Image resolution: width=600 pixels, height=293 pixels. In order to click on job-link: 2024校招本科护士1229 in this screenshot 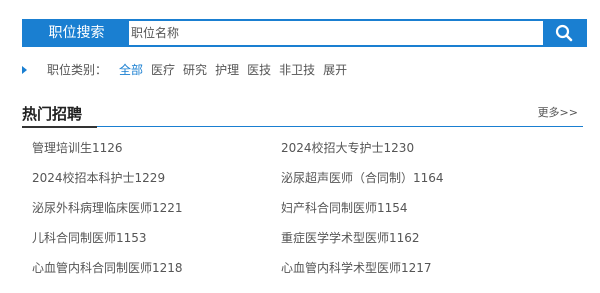, I will do `click(98, 178)`.